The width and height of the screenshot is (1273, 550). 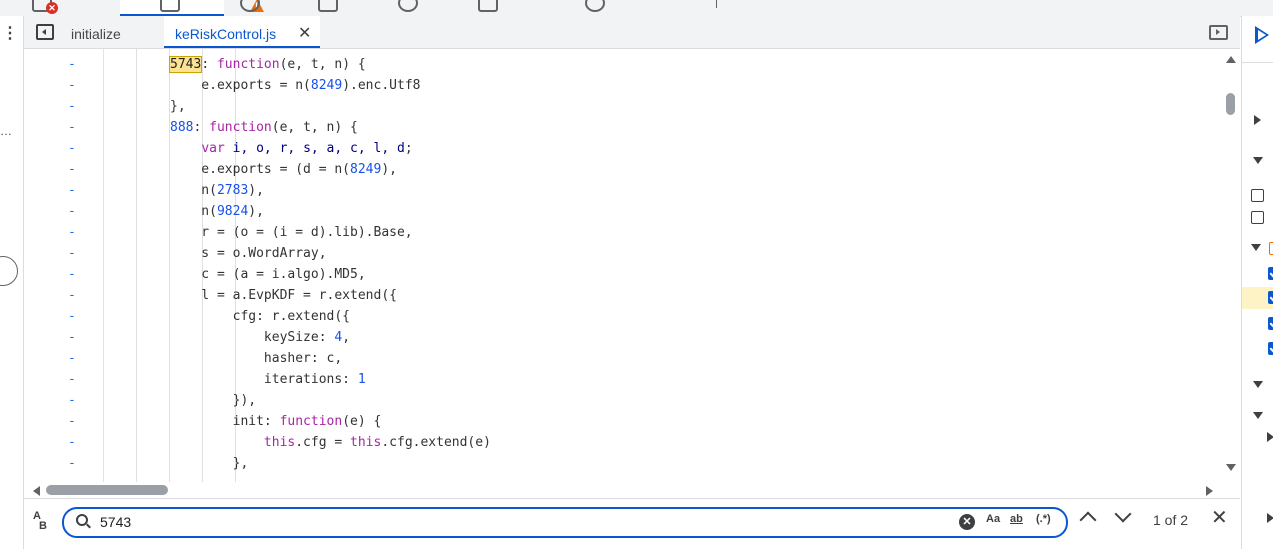 What do you see at coordinates (510, 522) in the screenshot?
I see `search-input` at bounding box center [510, 522].